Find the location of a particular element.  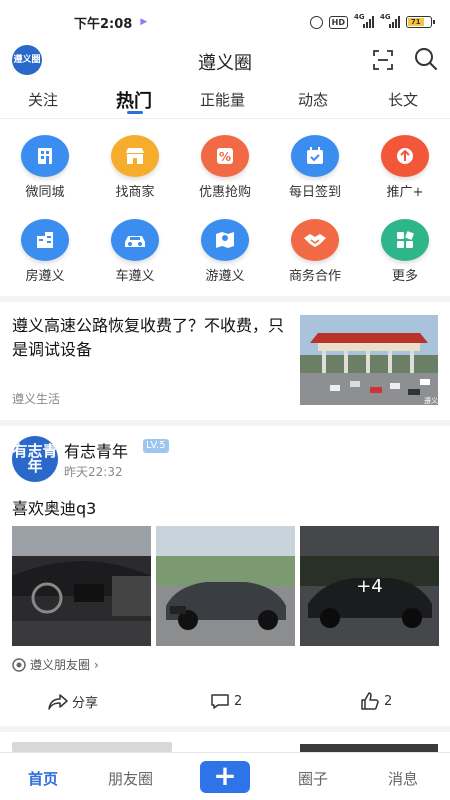

car-icon is located at coordinates (135, 240).